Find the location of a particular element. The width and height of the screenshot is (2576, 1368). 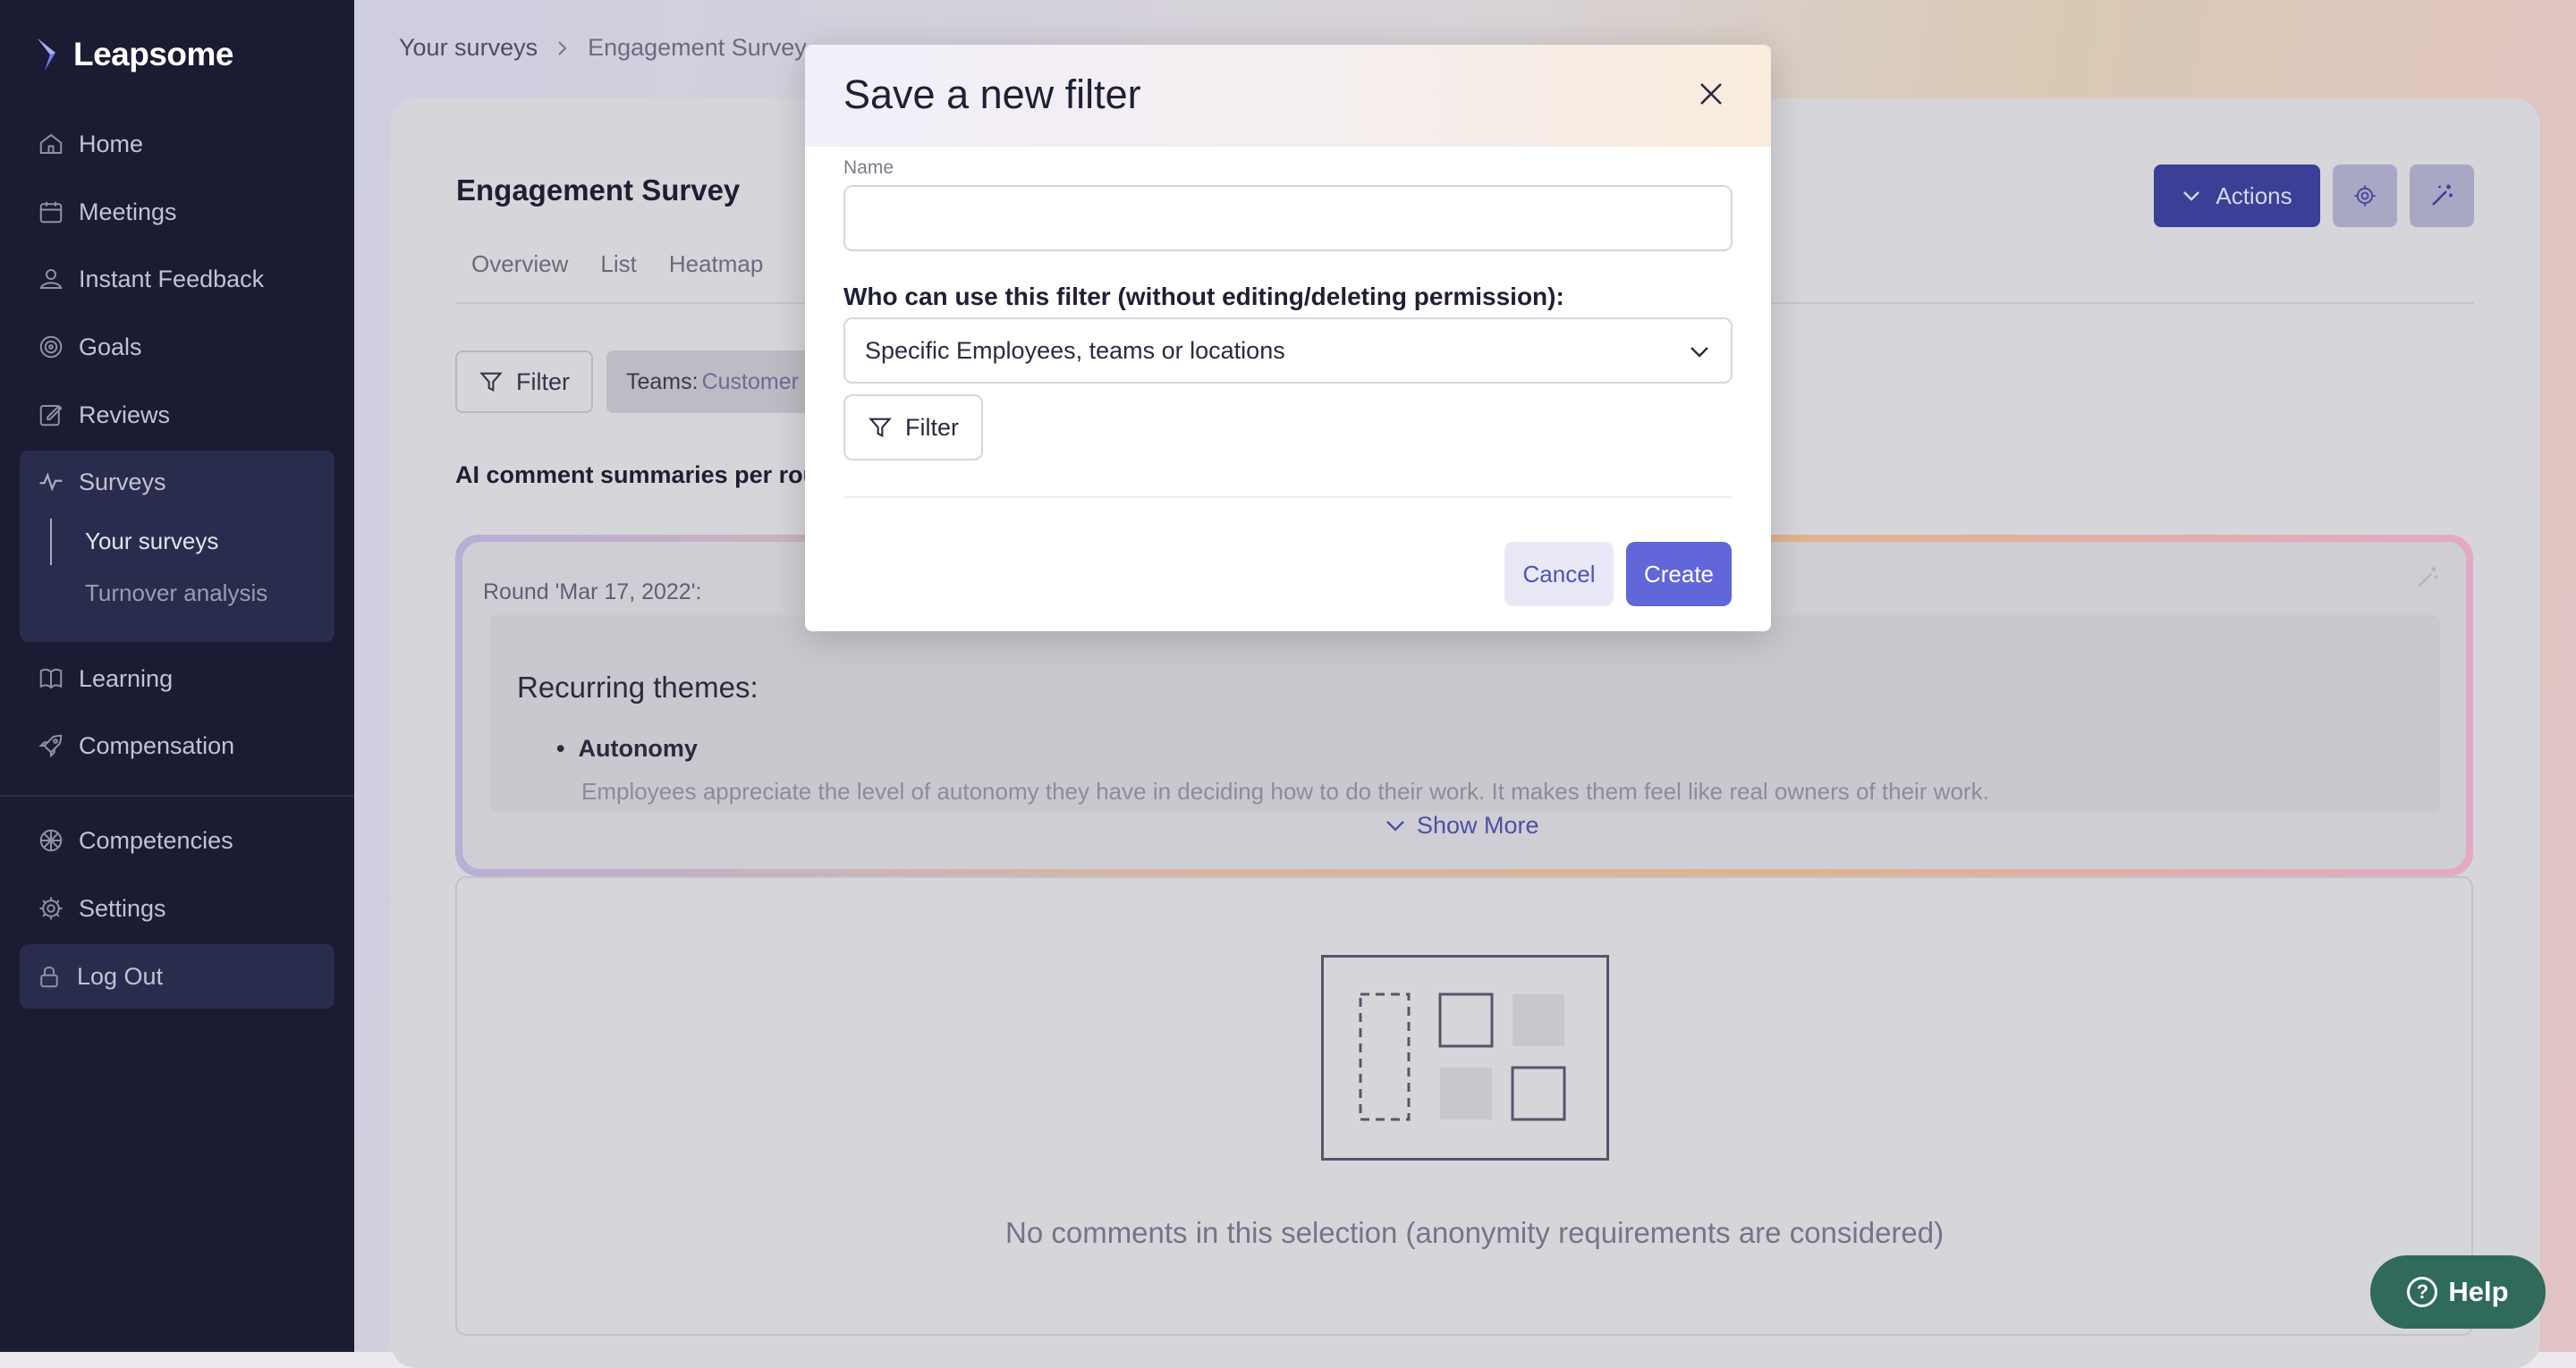

cancel-button: Cancel is located at coordinates (1559, 574).